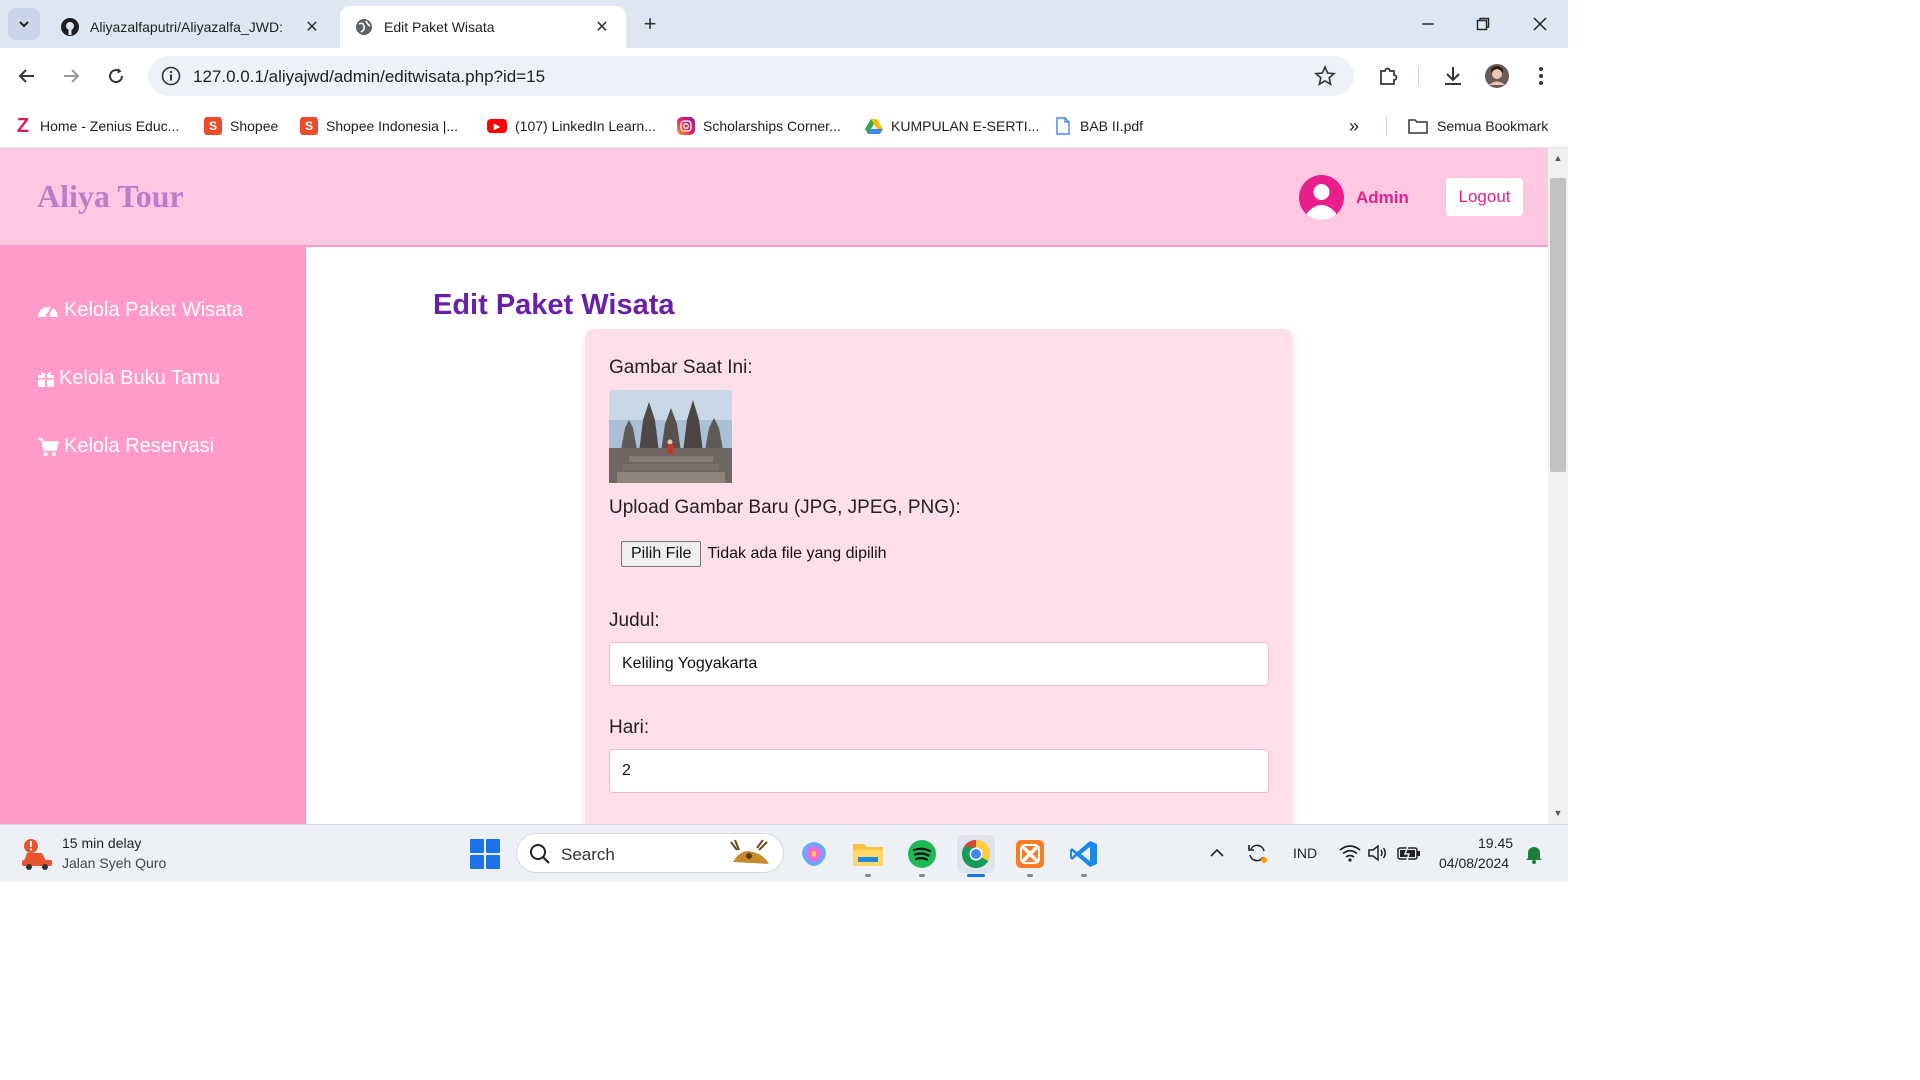 The height and width of the screenshot is (1080, 1920). What do you see at coordinates (1217, 853) in the screenshot?
I see `show-hidden-icons-button` at bounding box center [1217, 853].